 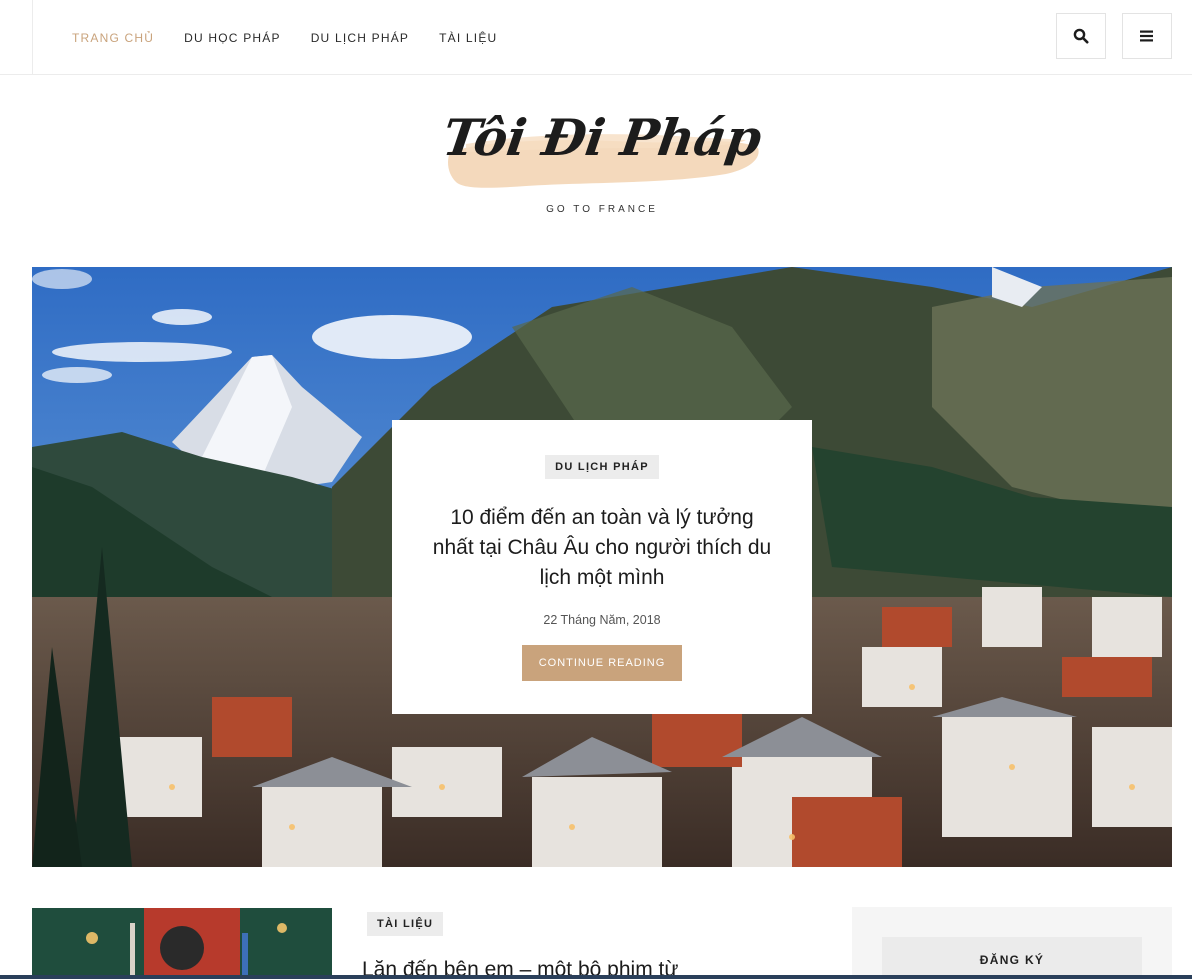 I want to click on post-thumbnail, so click(x=182, y=943).